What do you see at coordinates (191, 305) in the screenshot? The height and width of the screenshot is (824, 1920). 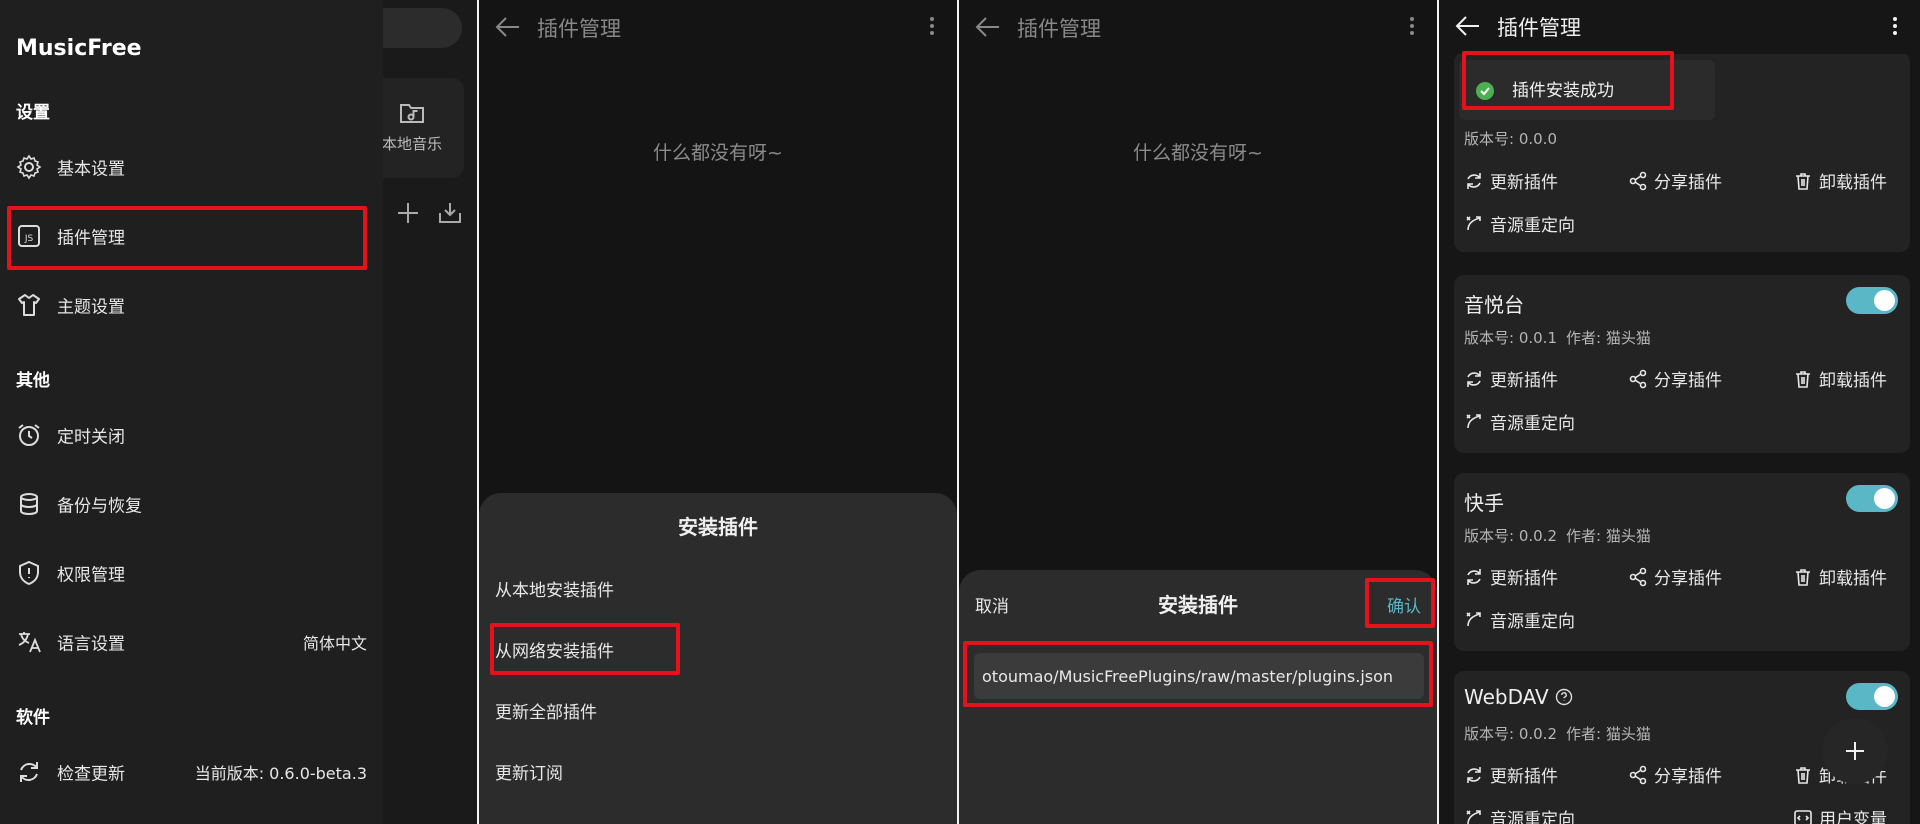 I see `drawer-item-theme: 主题设置` at bounding box center [191, 305].